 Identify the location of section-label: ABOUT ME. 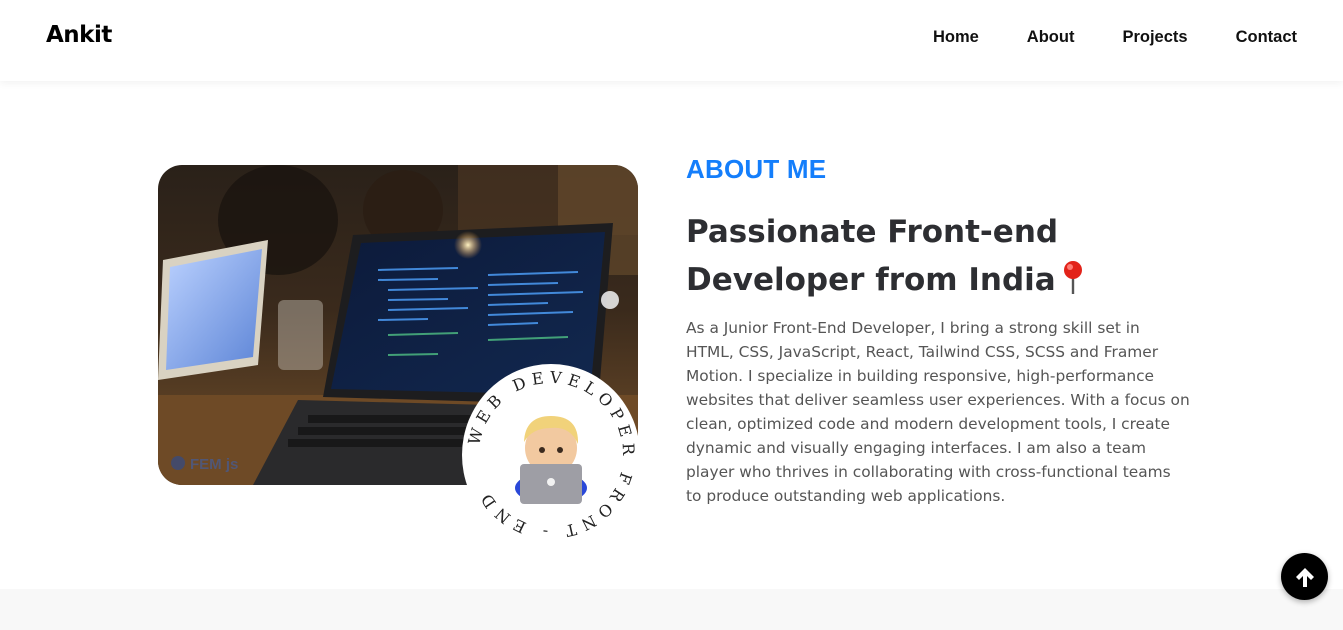
(756, 169).